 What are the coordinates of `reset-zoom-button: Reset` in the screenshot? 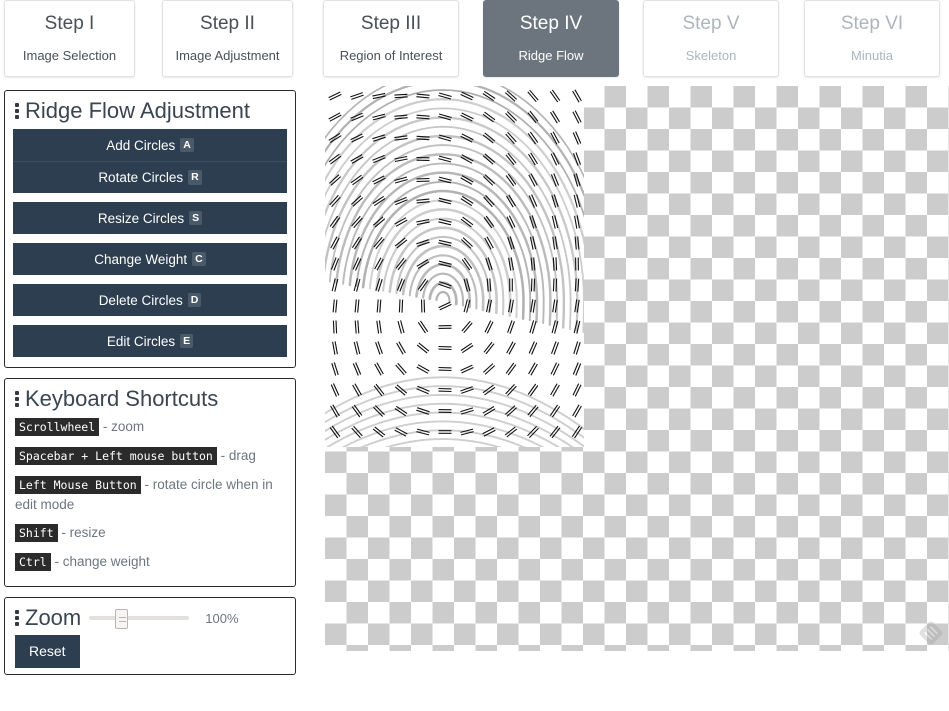 It's located at (47, 651).